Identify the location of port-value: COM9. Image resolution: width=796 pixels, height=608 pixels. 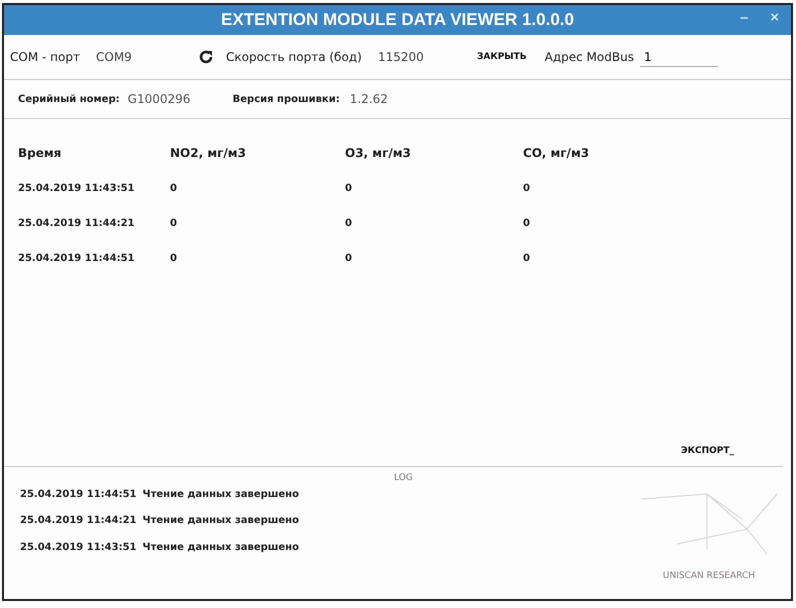
(147, 57).